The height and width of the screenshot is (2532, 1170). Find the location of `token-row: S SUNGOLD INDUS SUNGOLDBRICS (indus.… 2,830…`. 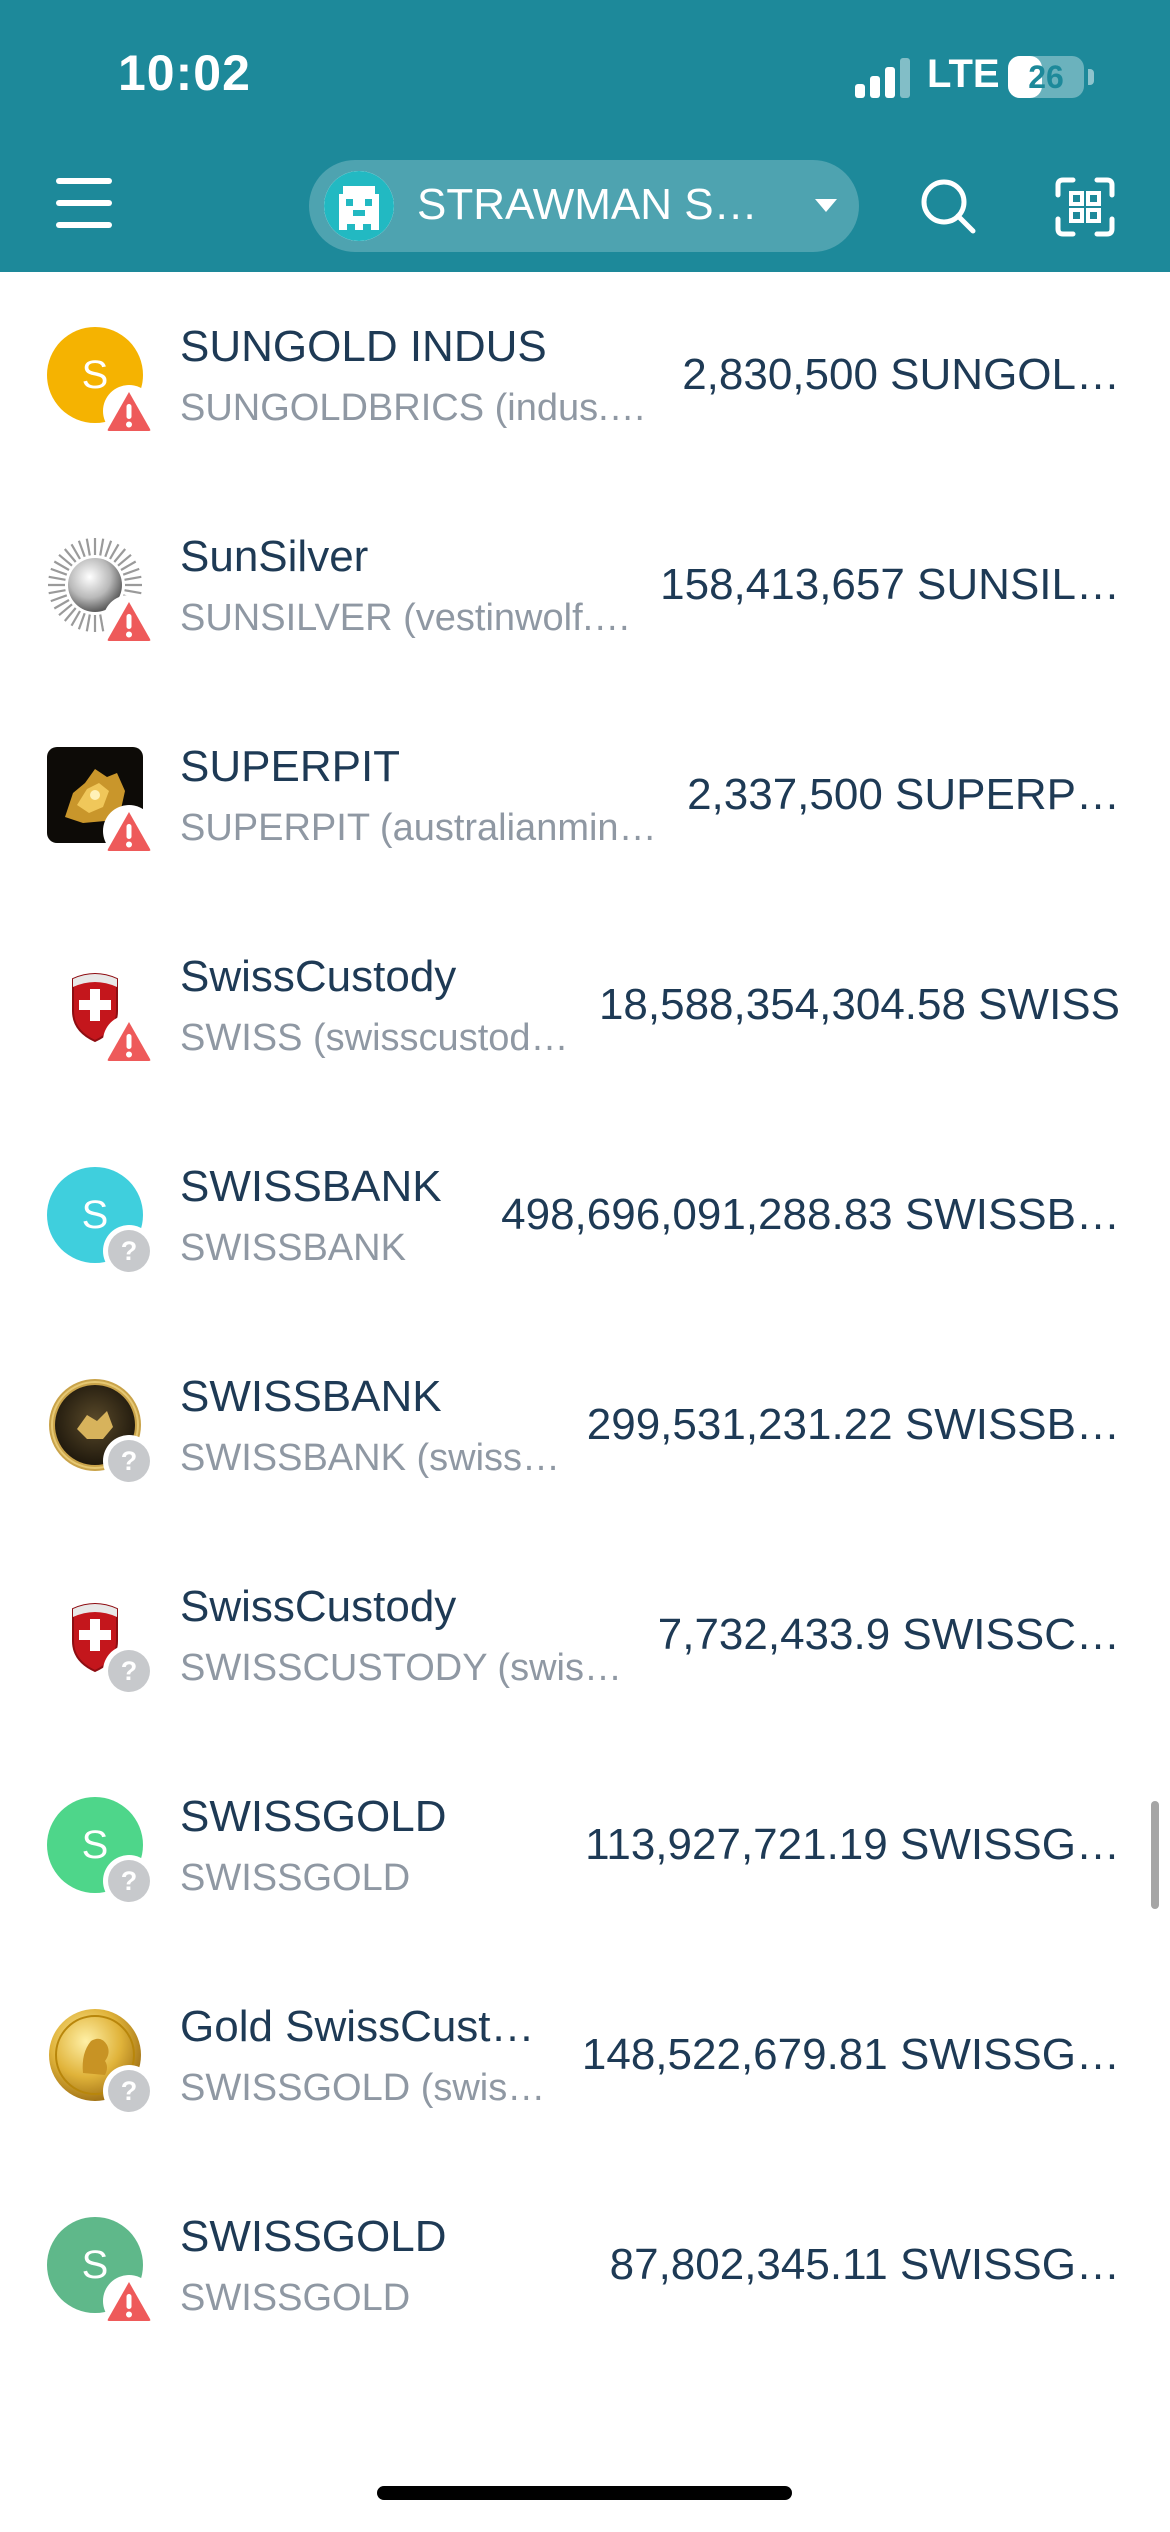

token-row: S SUNGOLD INDUS SUNGOLDBRICS (indus.… 2,830… is located at coordinates (585, 377).